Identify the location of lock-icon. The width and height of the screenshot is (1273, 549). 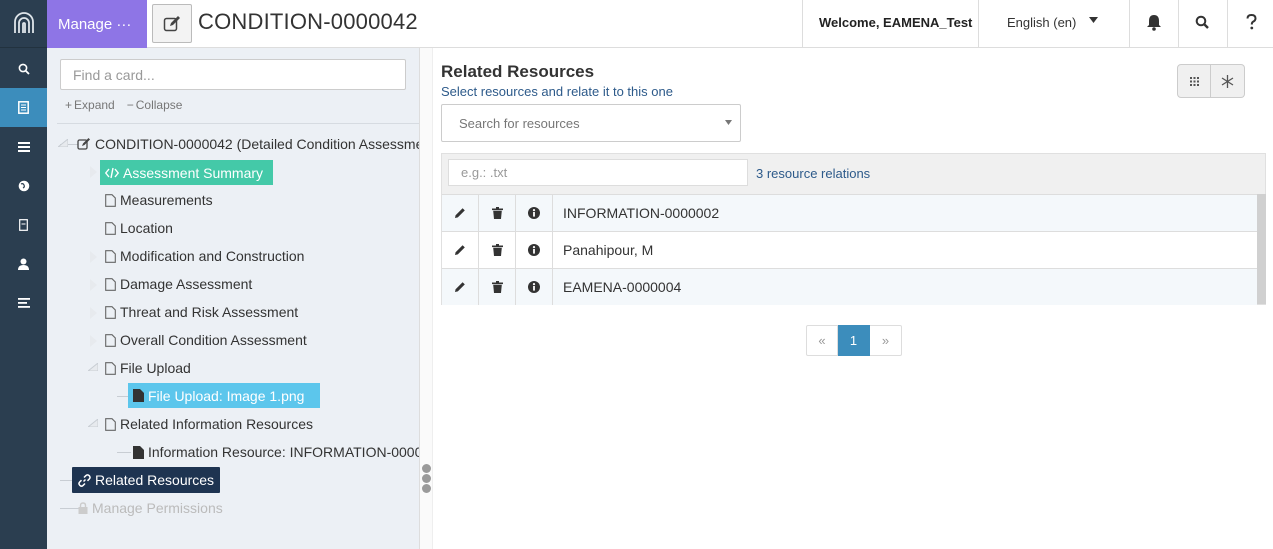
(83, 508).